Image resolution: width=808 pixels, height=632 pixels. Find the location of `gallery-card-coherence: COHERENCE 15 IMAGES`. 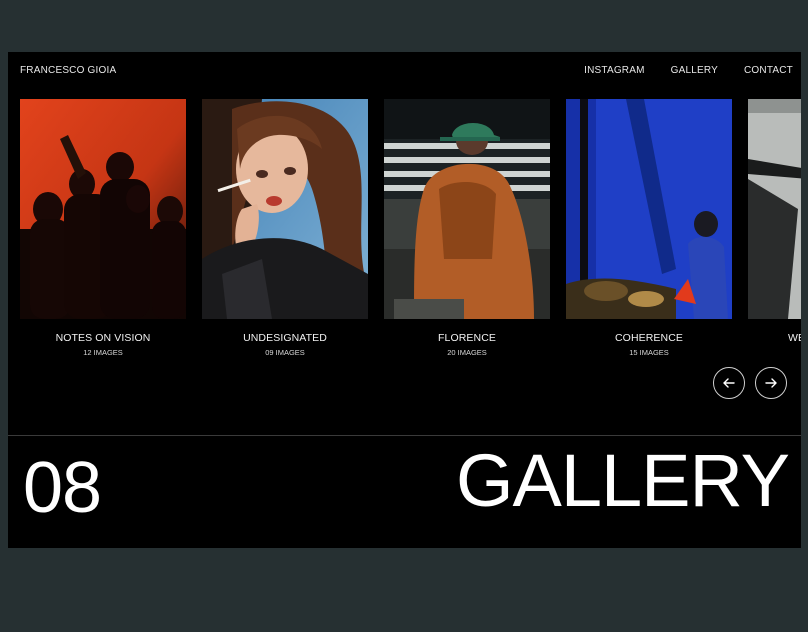

gallery-card-coherence: COHERENCE 15 IMAGES is located at coordinates (649, 228).